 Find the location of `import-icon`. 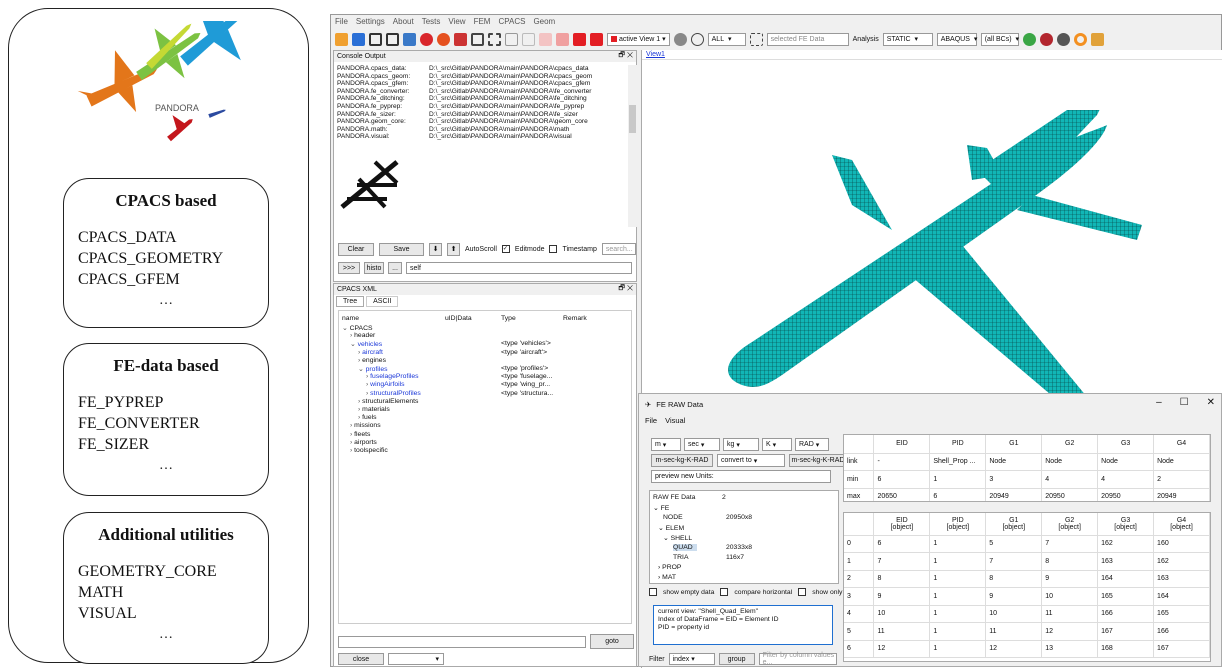

import-icon is located at coordinates (375, 39).